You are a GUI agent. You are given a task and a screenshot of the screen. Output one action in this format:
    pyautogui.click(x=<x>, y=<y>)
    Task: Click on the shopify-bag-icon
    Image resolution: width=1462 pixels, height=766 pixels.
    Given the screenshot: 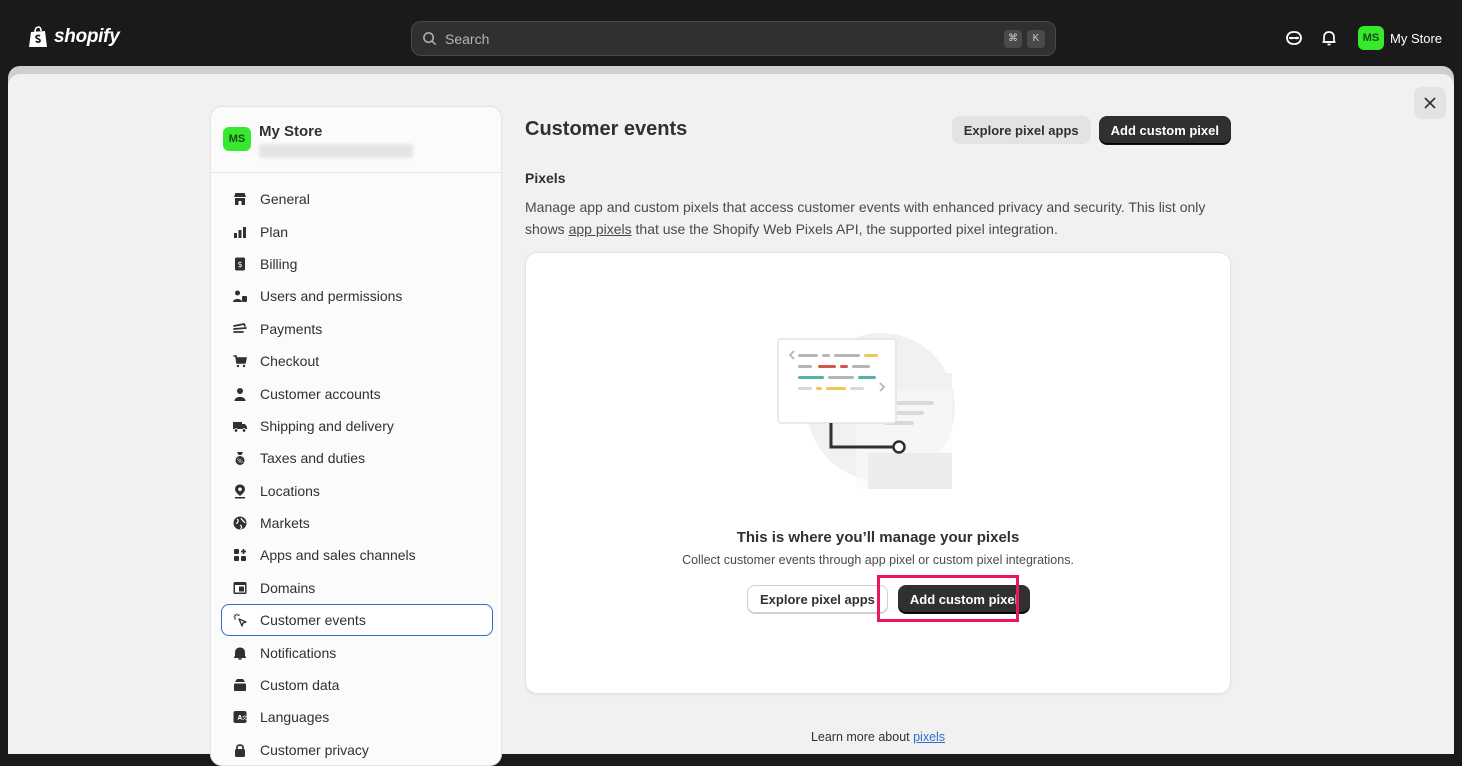 What is the action you would take?
    pyautogui.click(x=38, y=36)
    